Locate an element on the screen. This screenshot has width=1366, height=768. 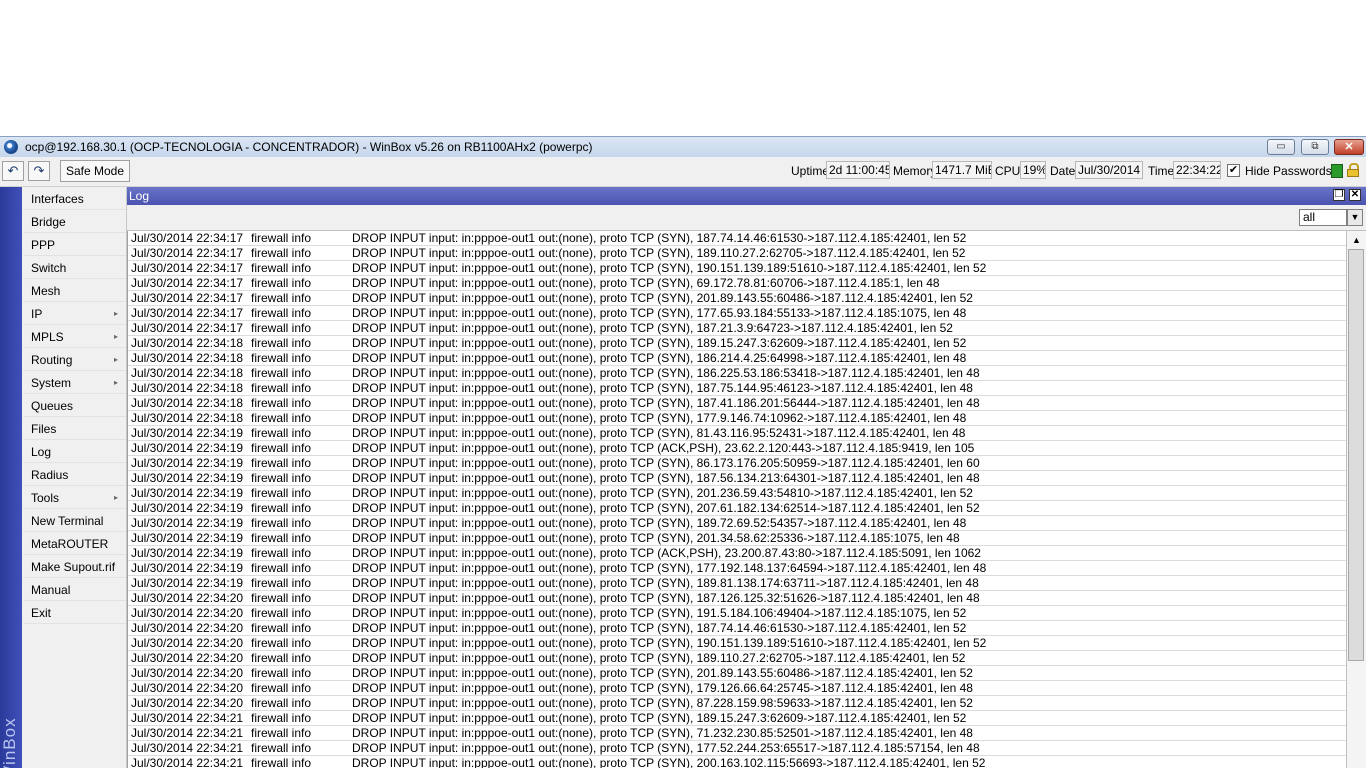
log-close-icon: ✕ is located at coordinates (1355, 195).